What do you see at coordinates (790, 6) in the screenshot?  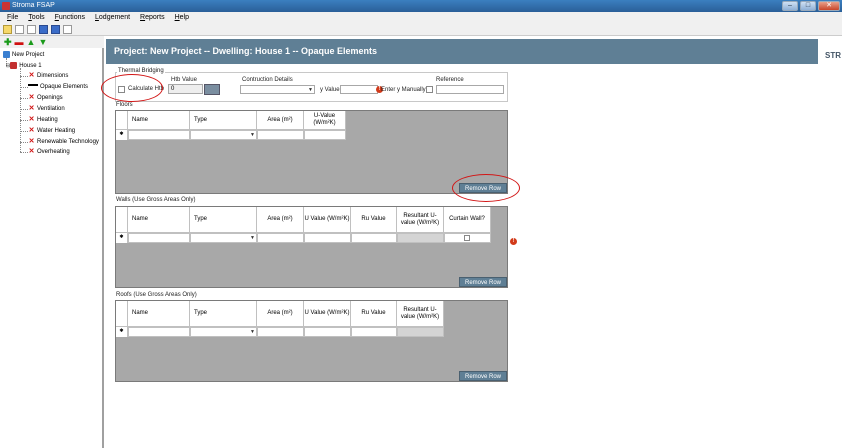 I see `minimize-button: –` at bounding box center [790, 6].